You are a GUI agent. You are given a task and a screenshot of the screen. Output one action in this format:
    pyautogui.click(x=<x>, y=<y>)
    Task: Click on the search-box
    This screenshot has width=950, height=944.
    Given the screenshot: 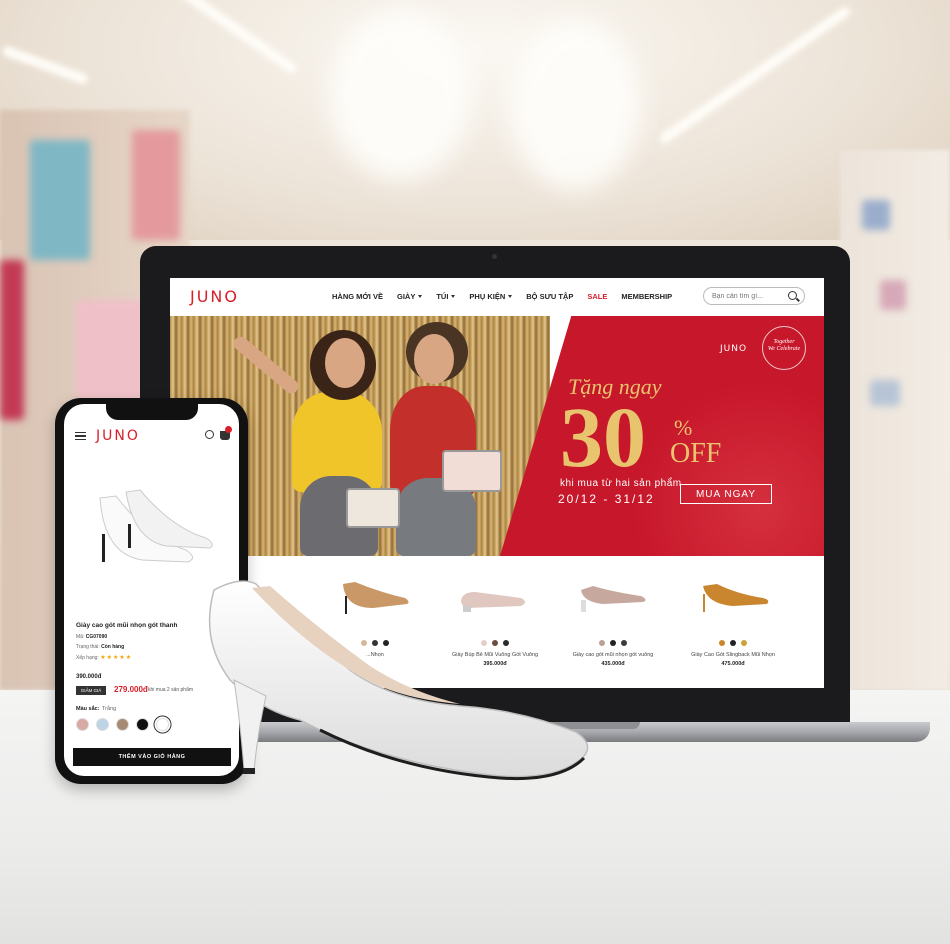 What is the action you would take?
    pyautogui.click(x=754, y=296)
    